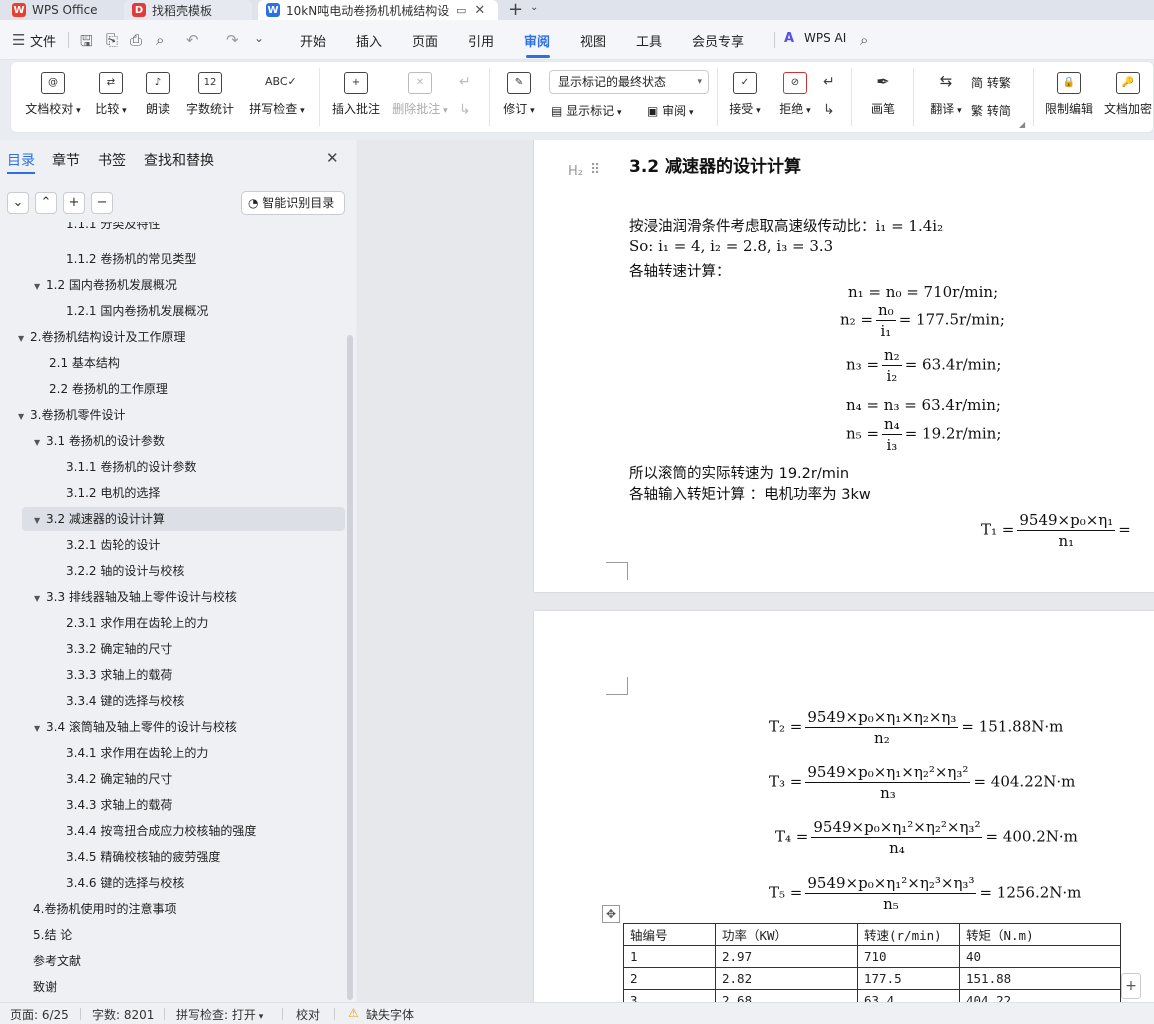 The width and height of the screenshot is (1154, 1024). What do you see at coordinates (46, 203) in the screenshot?
I see `expand-chevron-icon: ⌃` at bounding box center [46, 203].